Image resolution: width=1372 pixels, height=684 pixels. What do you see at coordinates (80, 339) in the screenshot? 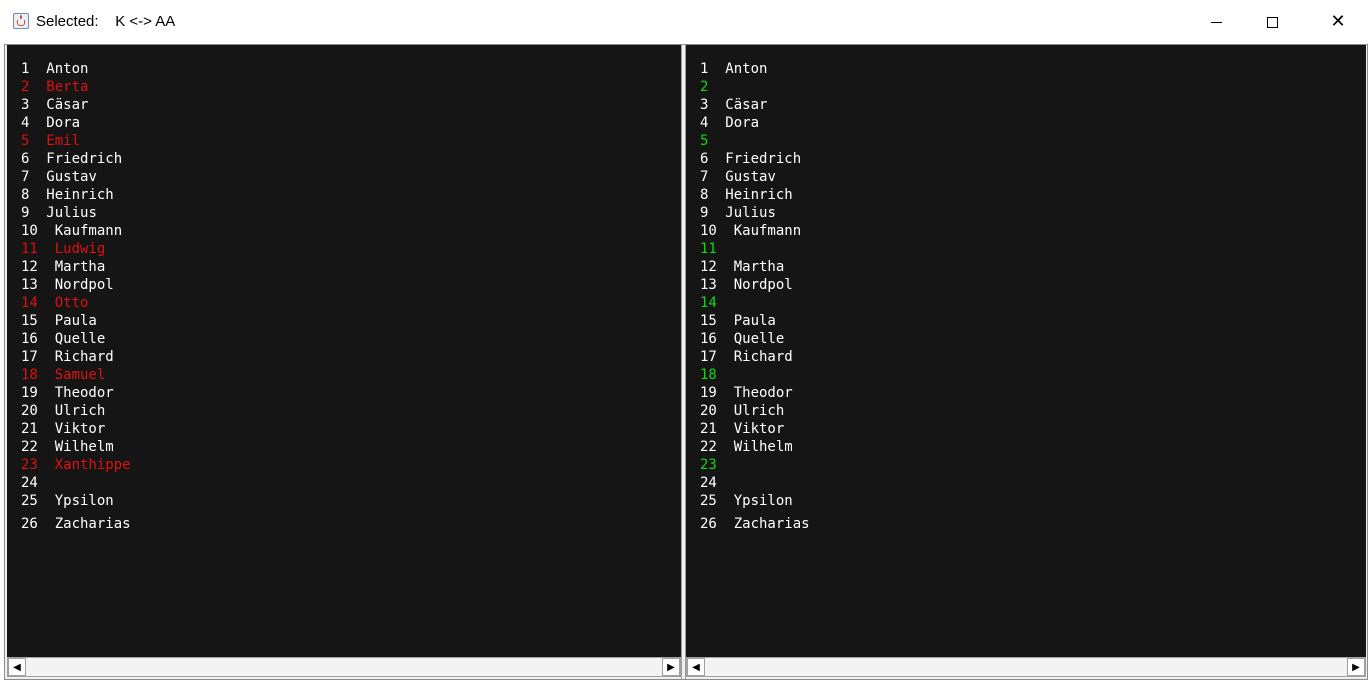
I see `line-text: Quelle` at bounding box center [80, 339].